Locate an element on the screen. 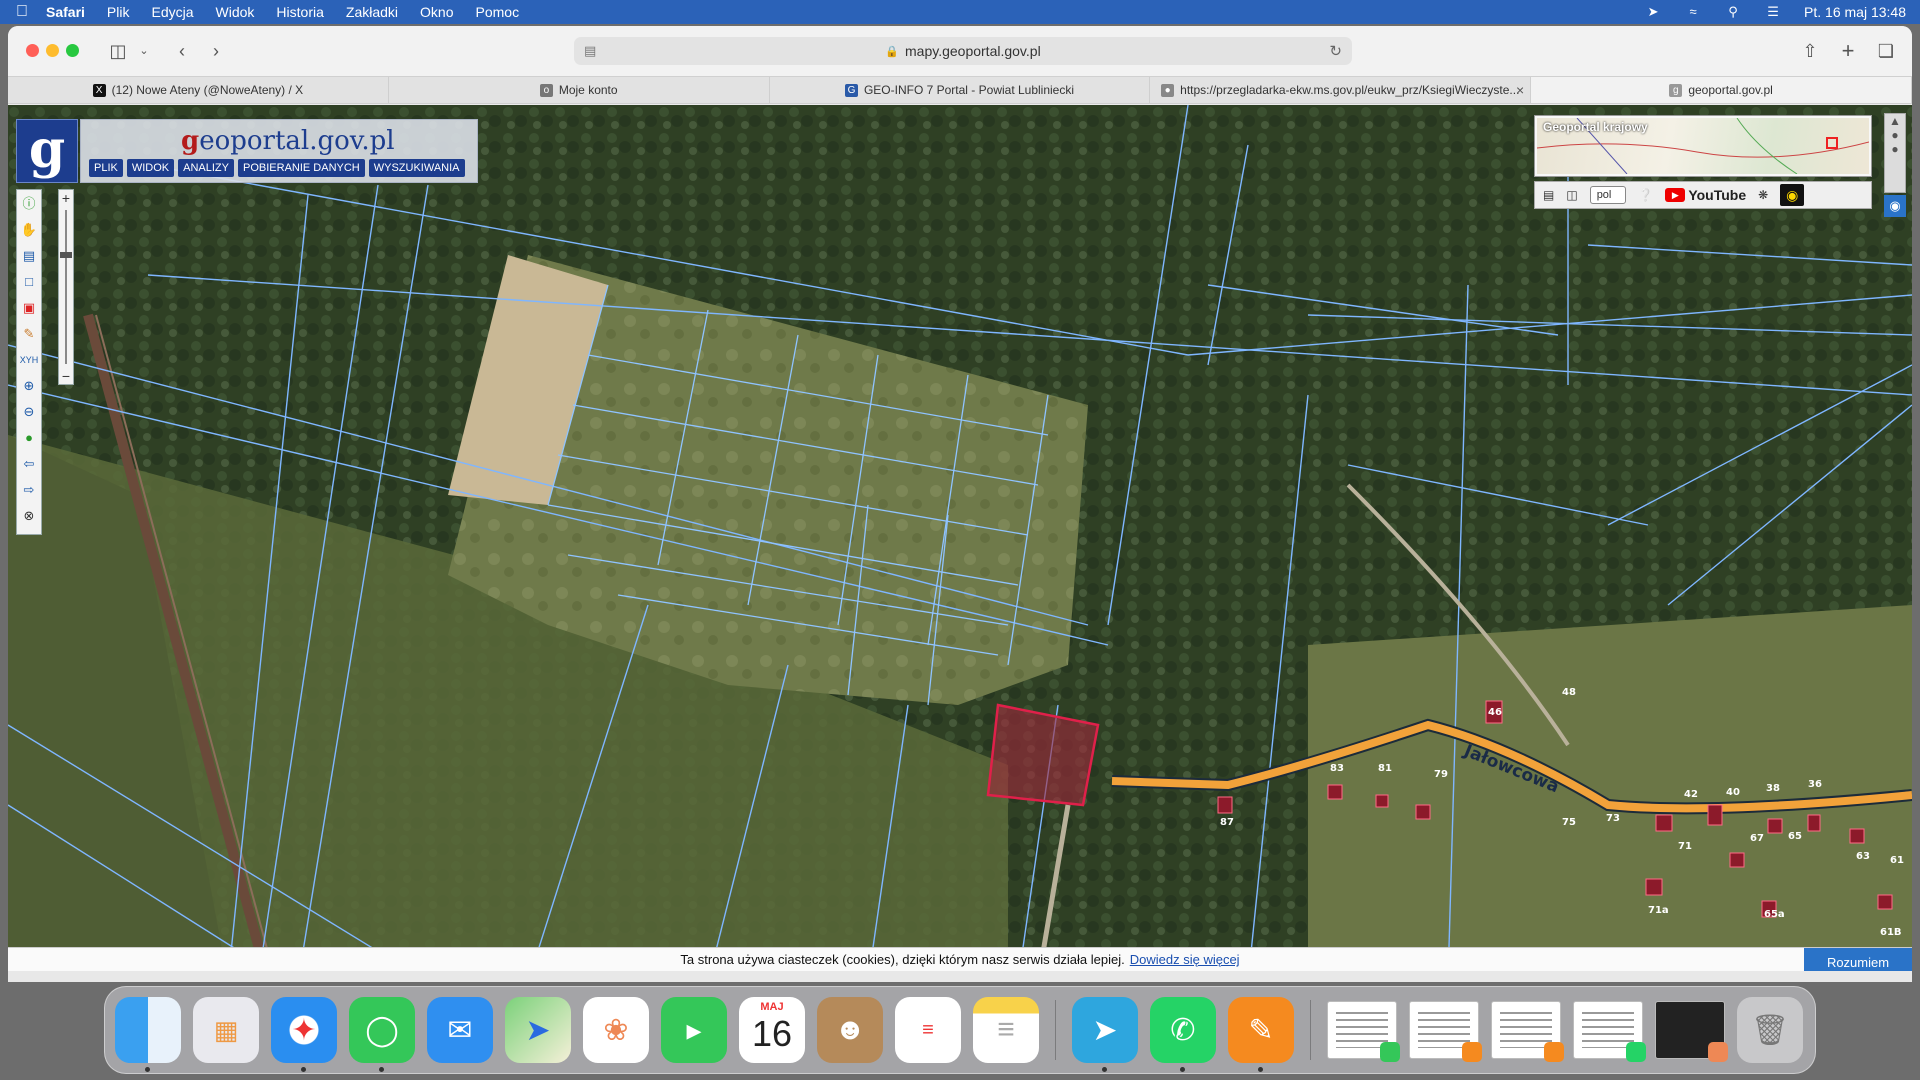  geoportal-icon: g is located at coordinates (1676, 90).